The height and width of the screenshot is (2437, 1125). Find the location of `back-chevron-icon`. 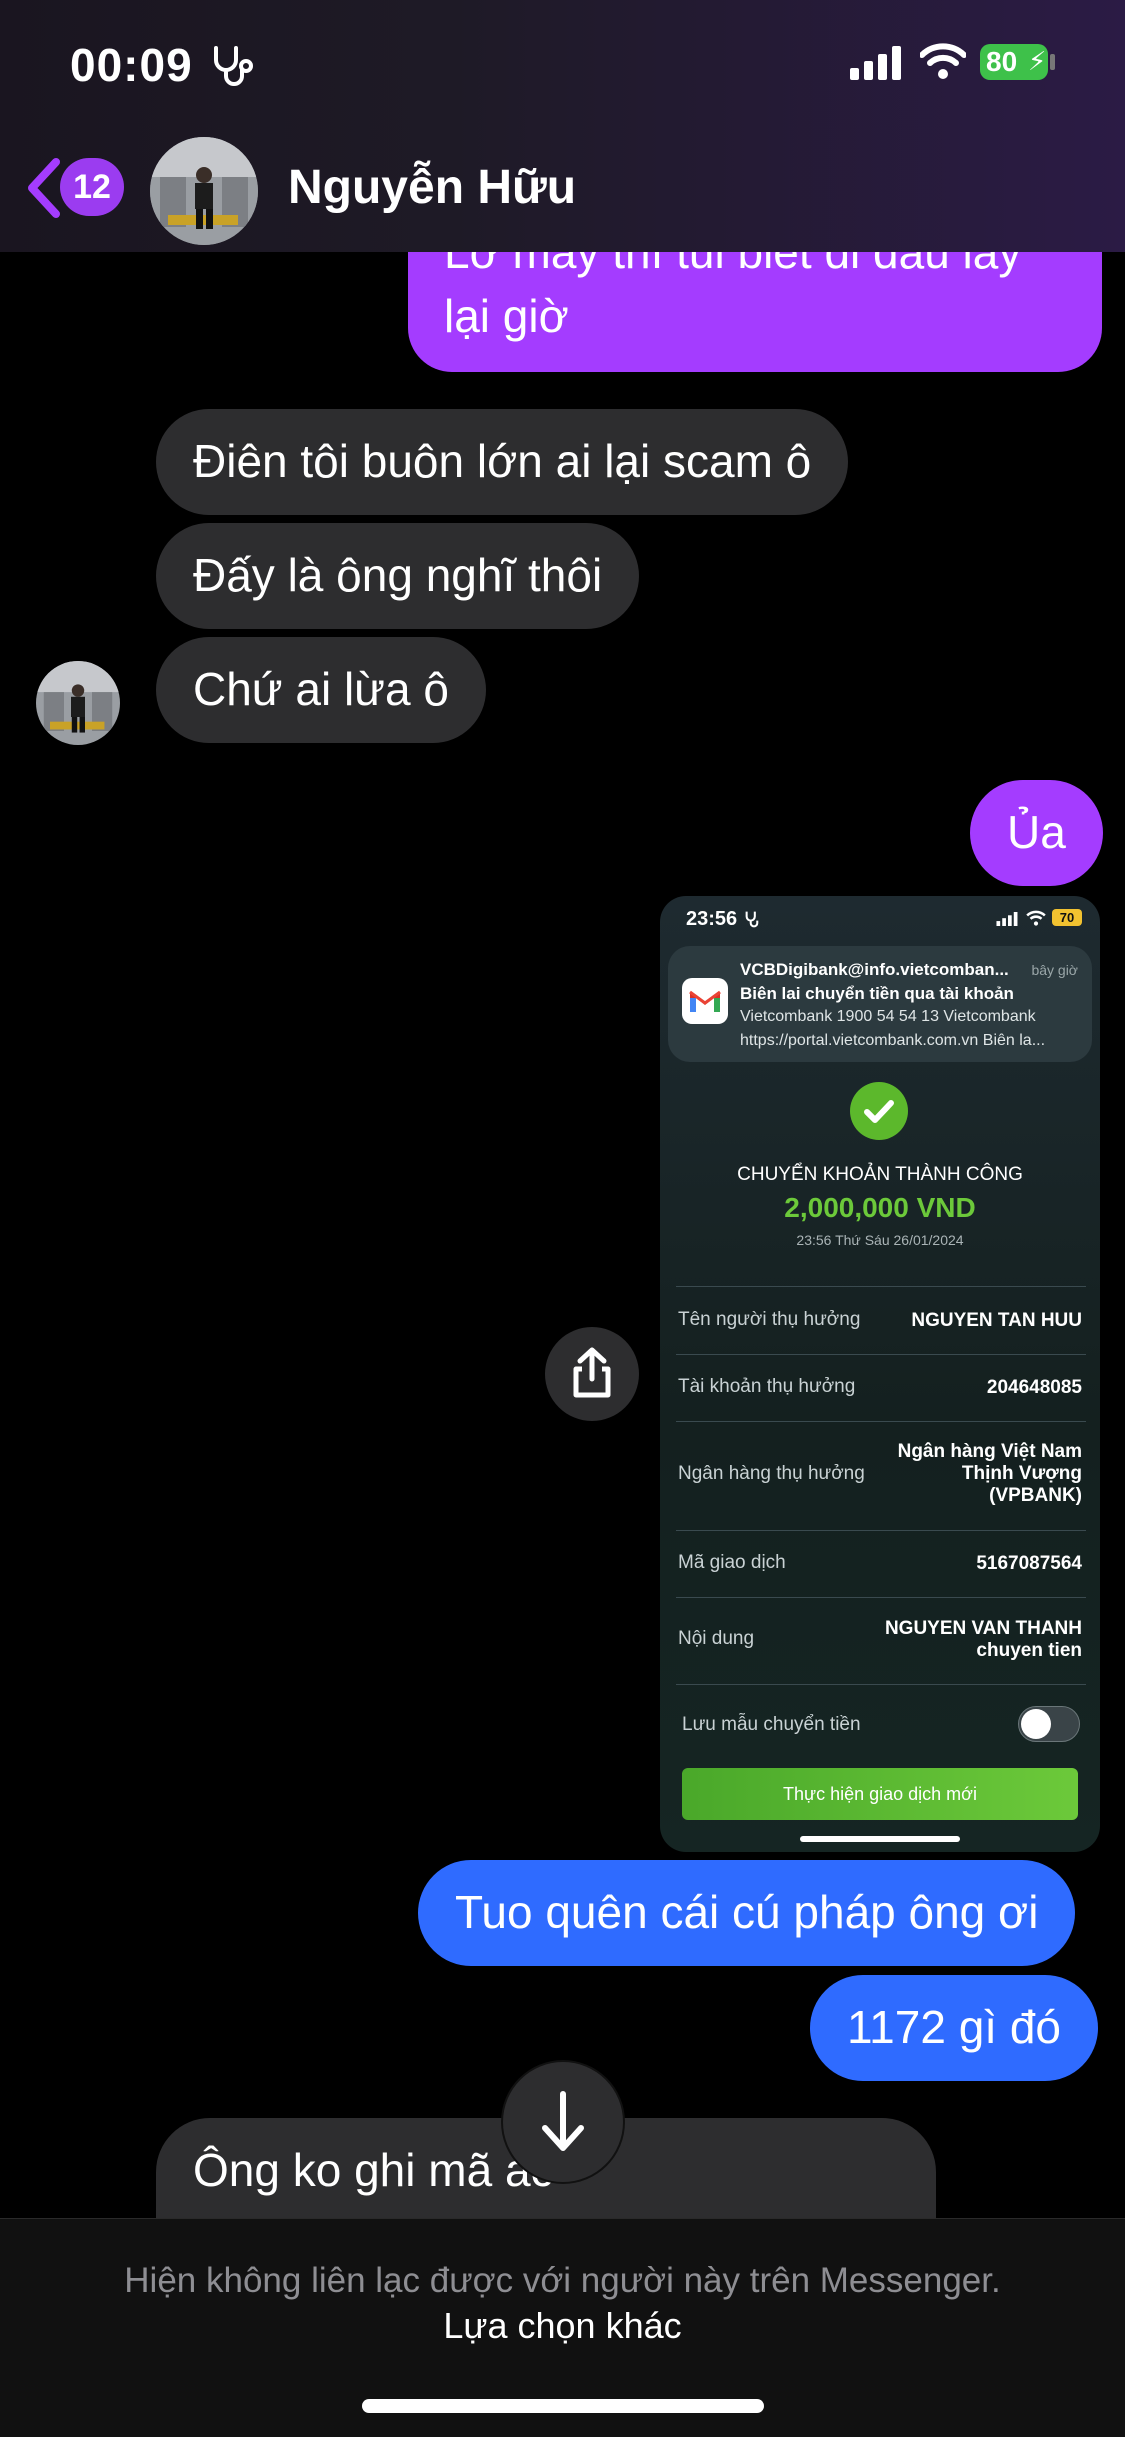

back-chevron-icon is located at coordinates (44, 188).